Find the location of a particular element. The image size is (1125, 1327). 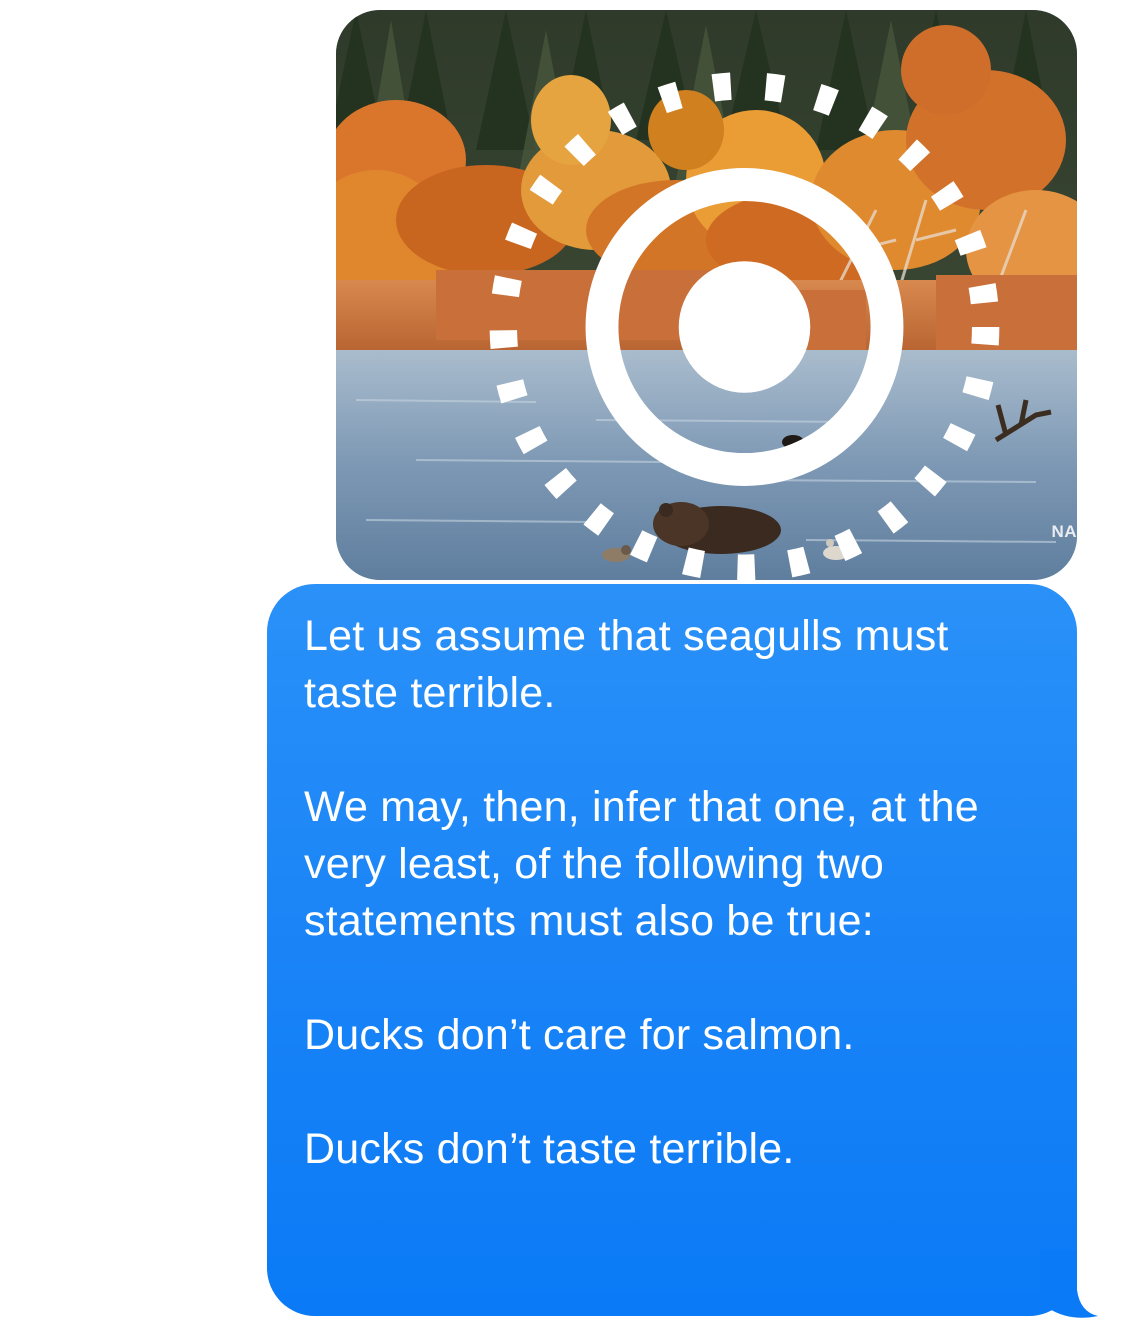

message-paragraph: Ducks don’t care for salmon. is located at coordinates (579, 1035).